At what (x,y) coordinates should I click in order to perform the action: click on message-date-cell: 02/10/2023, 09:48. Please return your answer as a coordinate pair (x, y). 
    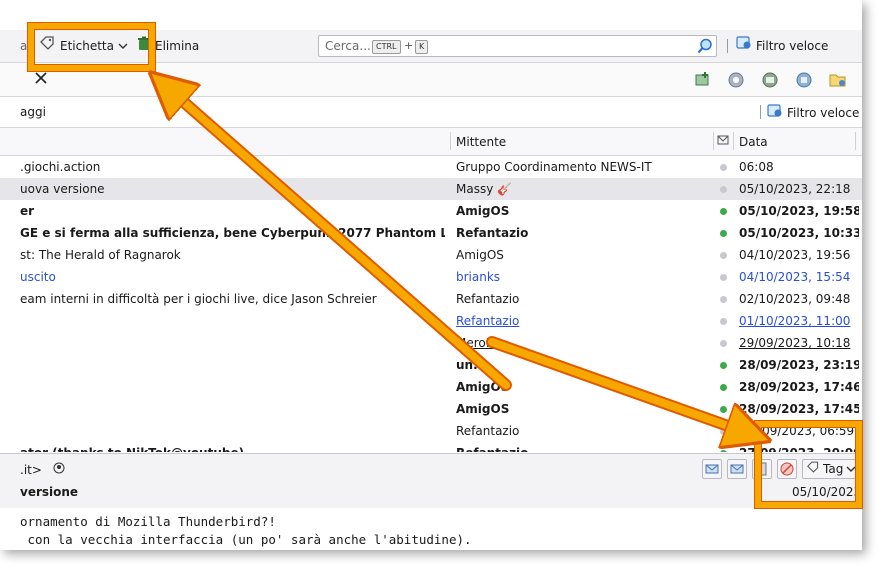
    Looking at the image, I should click on (795, 299).